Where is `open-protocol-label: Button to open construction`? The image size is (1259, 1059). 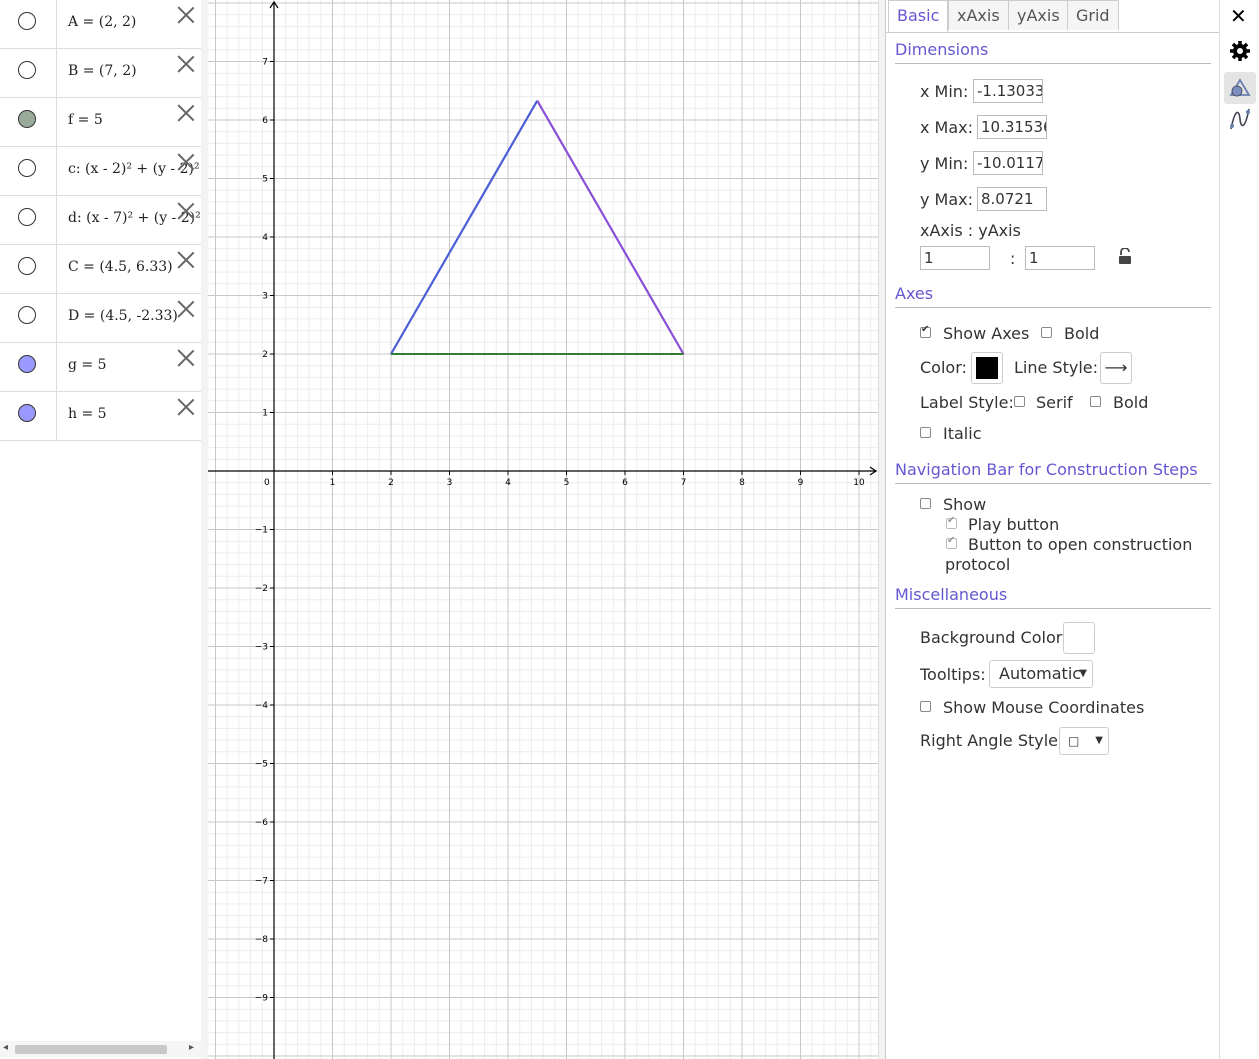 open-protocol-label: Button to open construction is located at coordinates (1080, 544).